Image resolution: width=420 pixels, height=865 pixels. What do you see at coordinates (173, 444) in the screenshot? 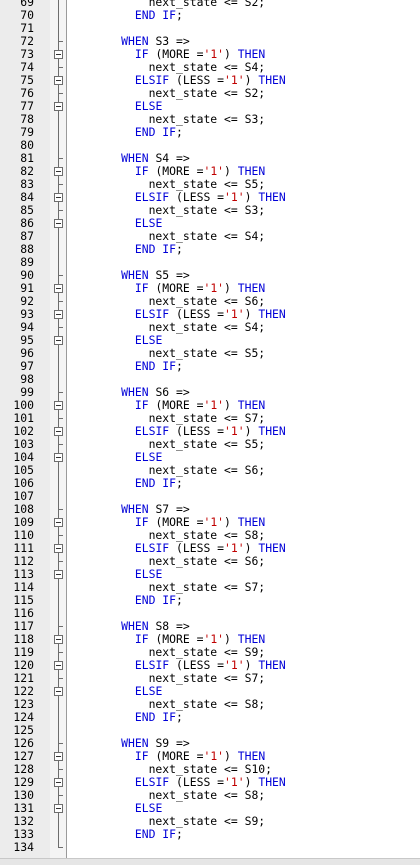
I see `identifier-token: next_state <= S5;` at bounding box center [173, 444].